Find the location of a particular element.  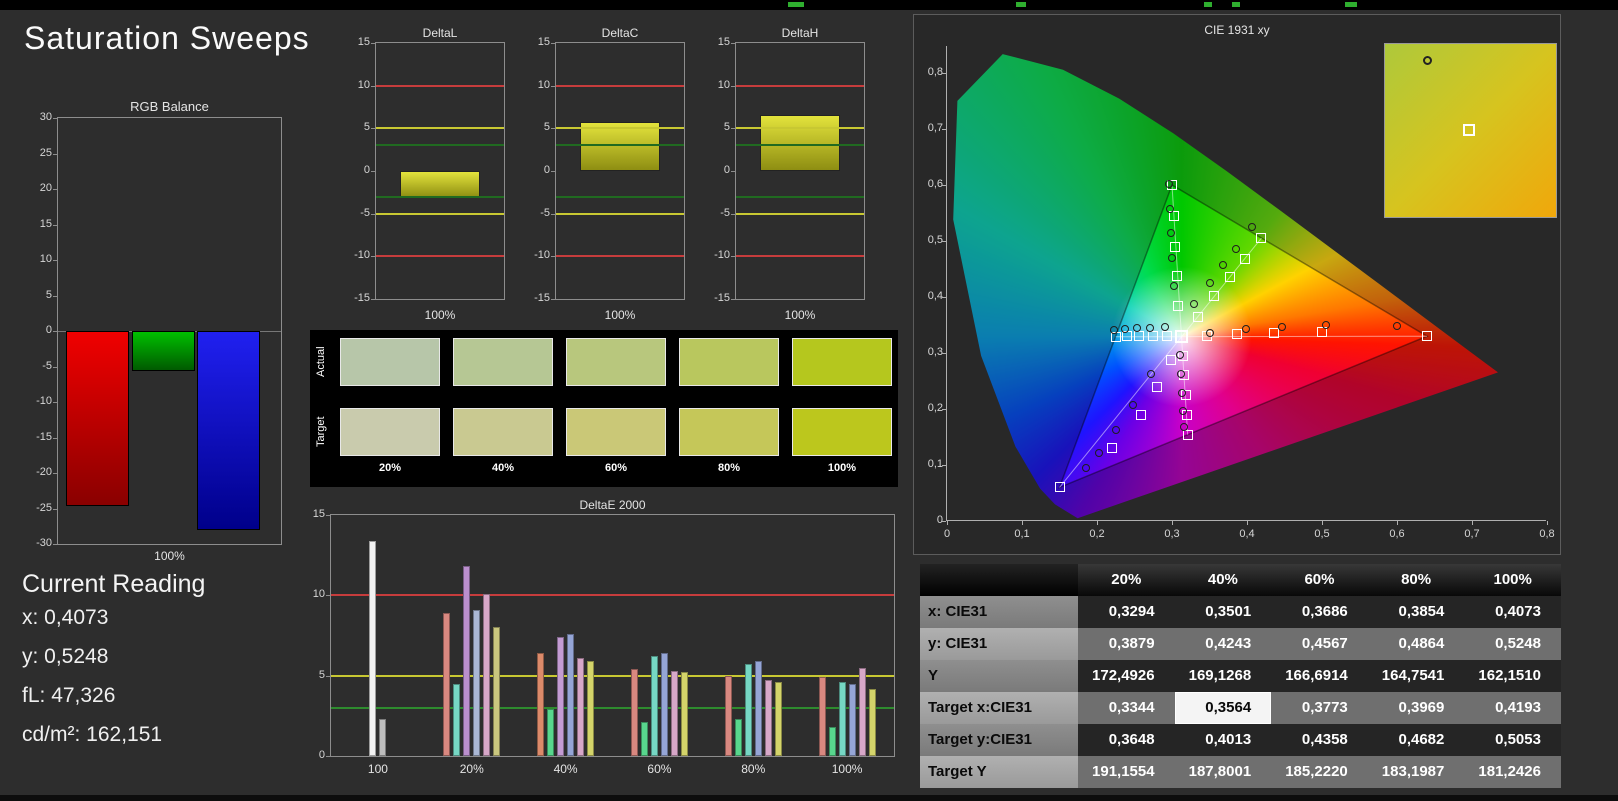

value-cell: 0,4243 is located at coordinates (1223, 644).